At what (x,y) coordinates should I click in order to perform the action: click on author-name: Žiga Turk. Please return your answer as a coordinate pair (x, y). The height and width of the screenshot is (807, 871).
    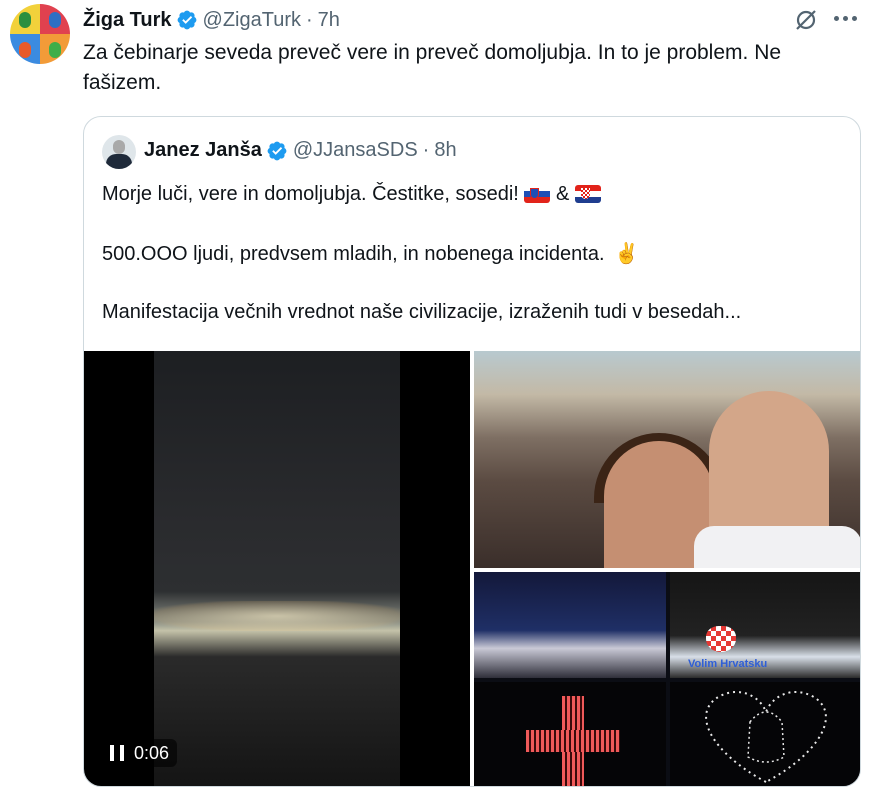
    Looking at the image, I should click on (127, 20).